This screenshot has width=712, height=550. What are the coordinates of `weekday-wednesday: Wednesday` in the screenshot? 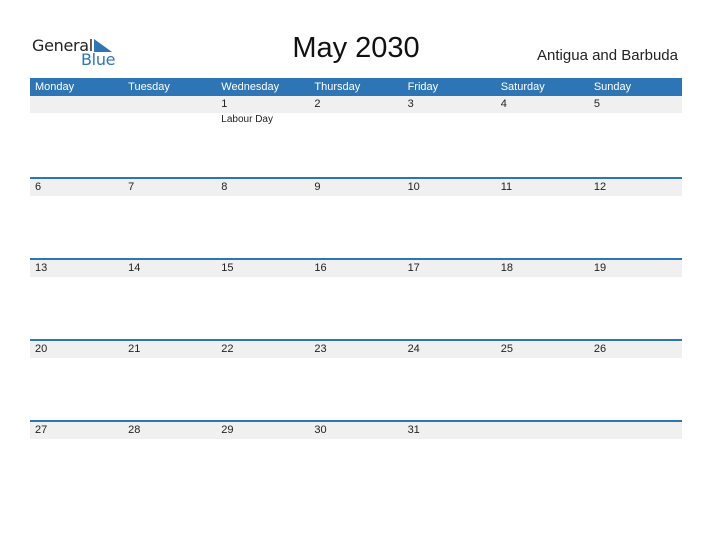 It's located at (250, 87).